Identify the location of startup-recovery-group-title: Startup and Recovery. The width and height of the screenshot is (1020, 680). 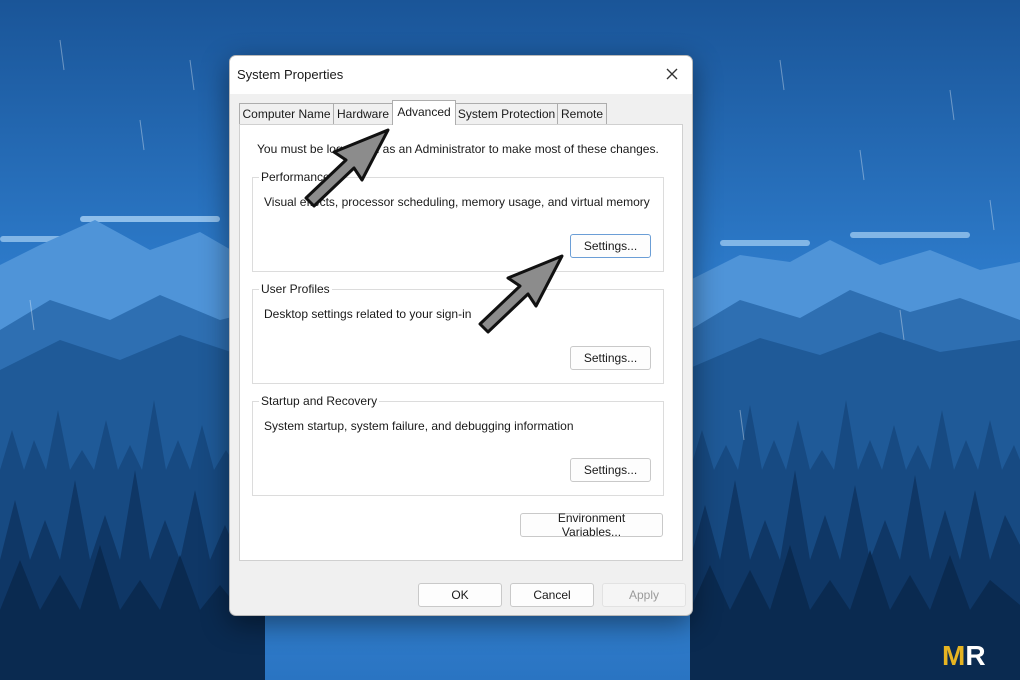
(319, 401).